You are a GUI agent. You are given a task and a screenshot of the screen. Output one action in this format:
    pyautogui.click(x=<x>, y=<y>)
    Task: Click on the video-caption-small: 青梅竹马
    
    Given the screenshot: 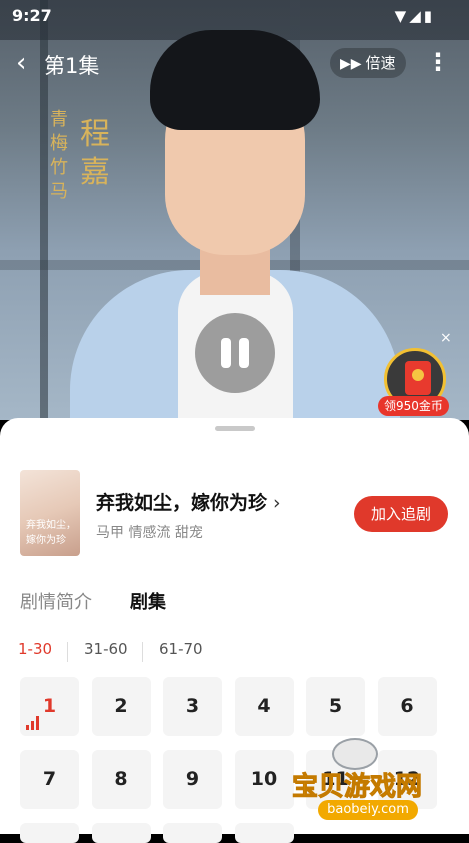 What is the action you would take?
    pyautogui.click(x=59, y=155)
    